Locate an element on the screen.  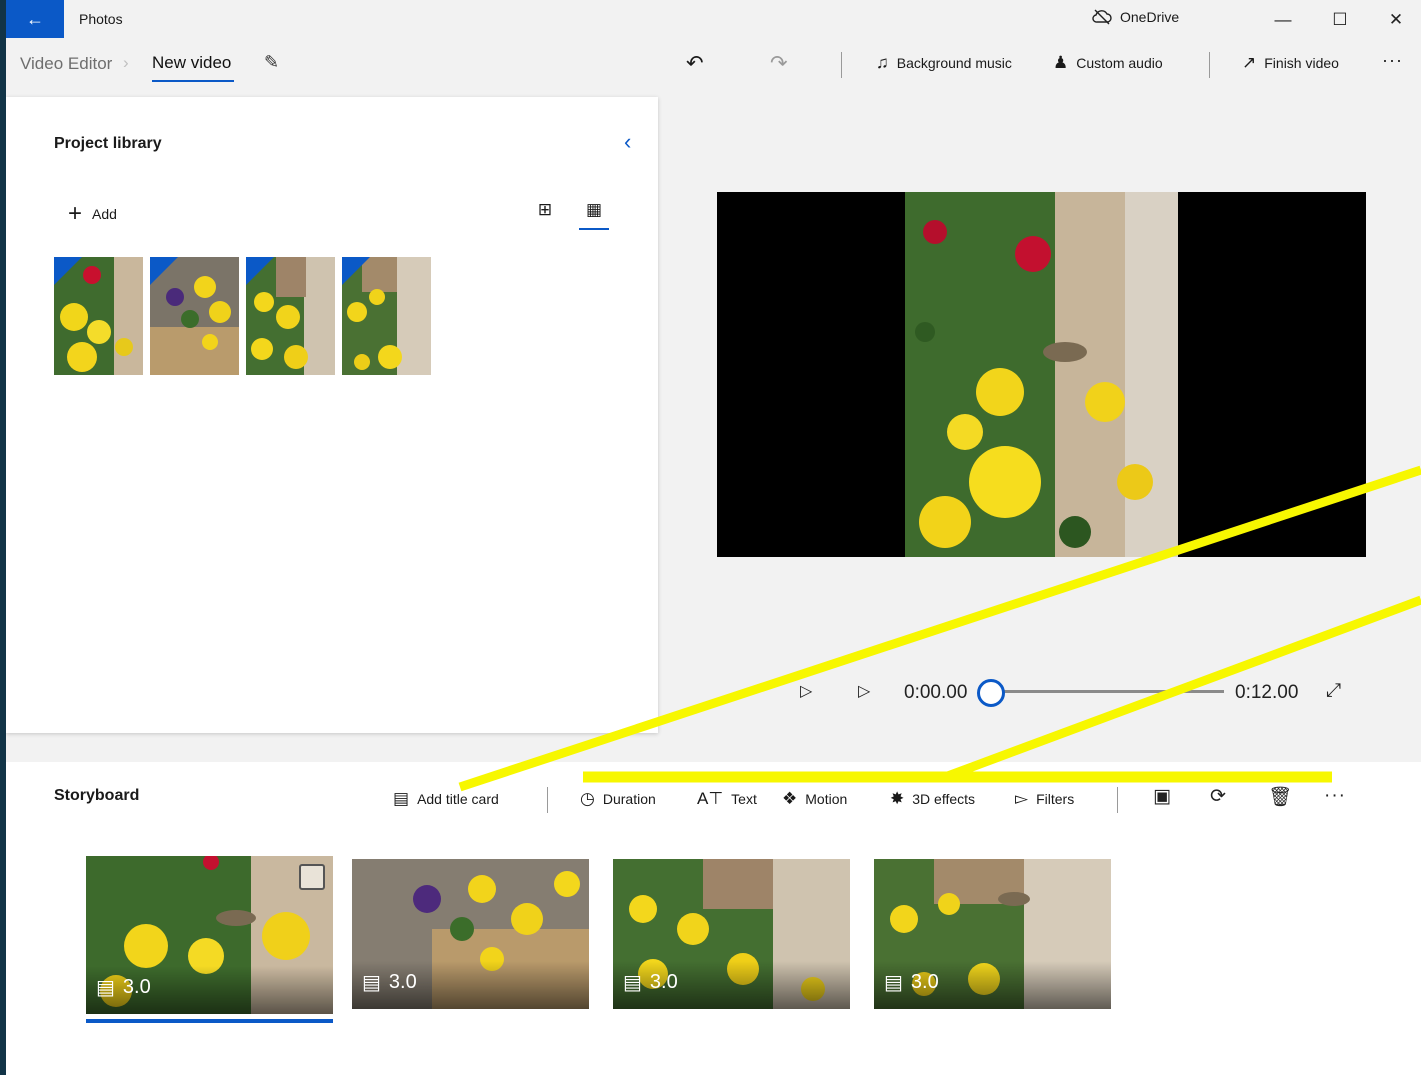
desktop-edge is located at coordinates (3, 537).